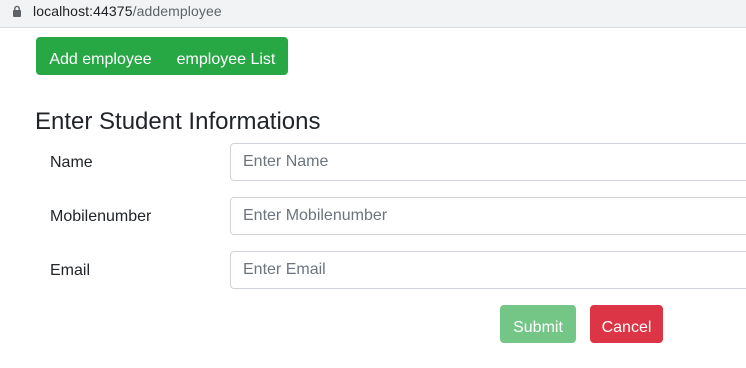  I want to click on form-heading: Enter Student Informations, so click(178, 121).